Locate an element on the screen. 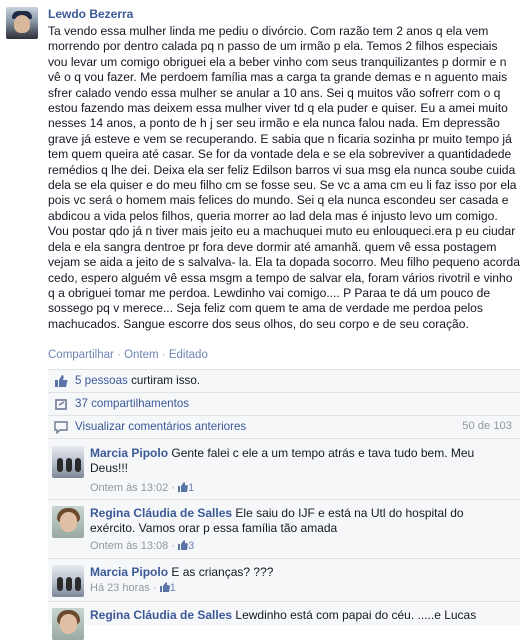  like-count-value: 3 is located at coordinates (191, 546).